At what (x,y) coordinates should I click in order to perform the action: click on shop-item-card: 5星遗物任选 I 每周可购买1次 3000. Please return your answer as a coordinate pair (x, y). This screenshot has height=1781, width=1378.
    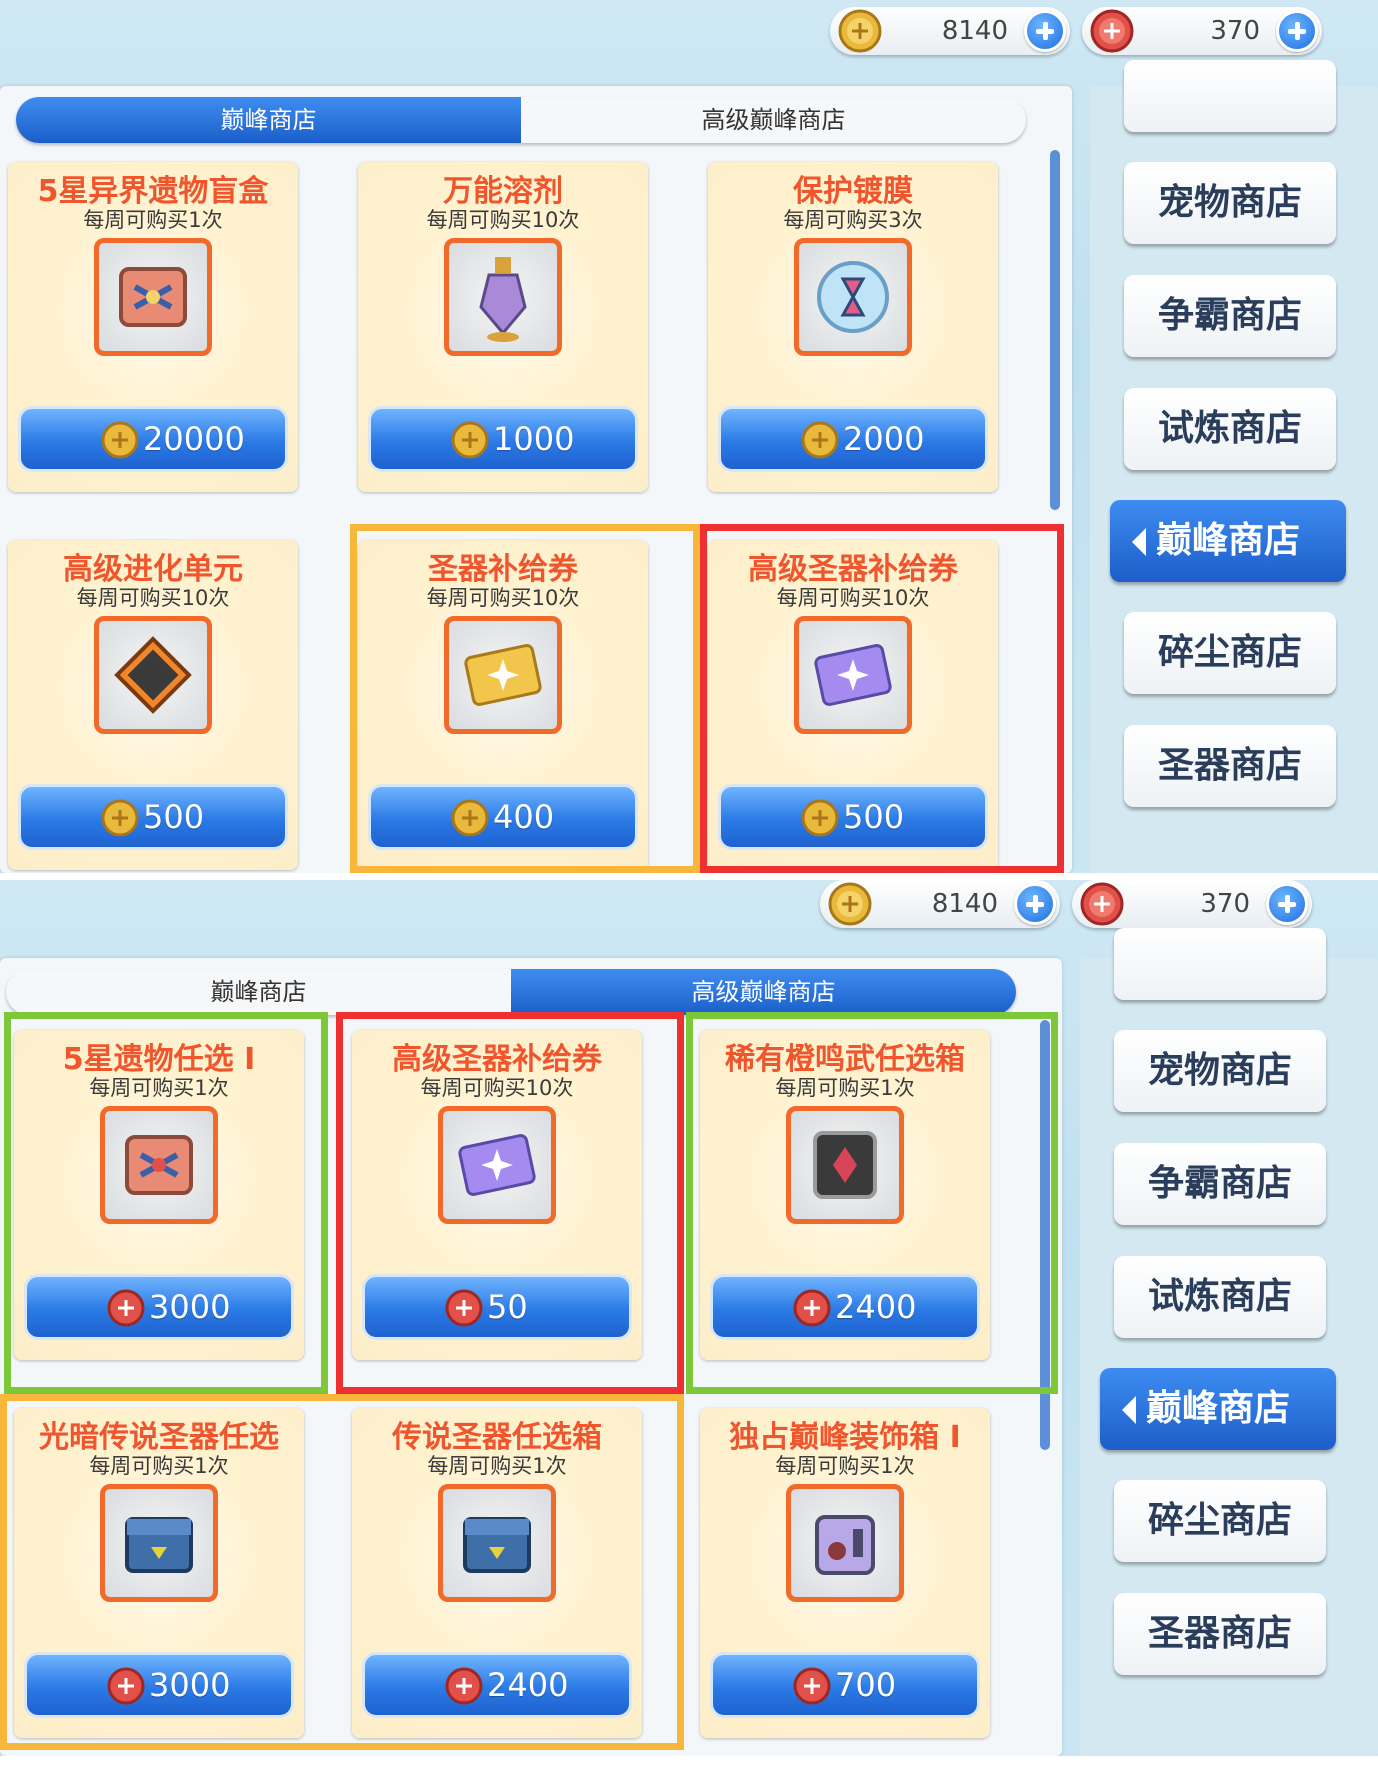
    Looking at the image, I should click on (159, 1195).